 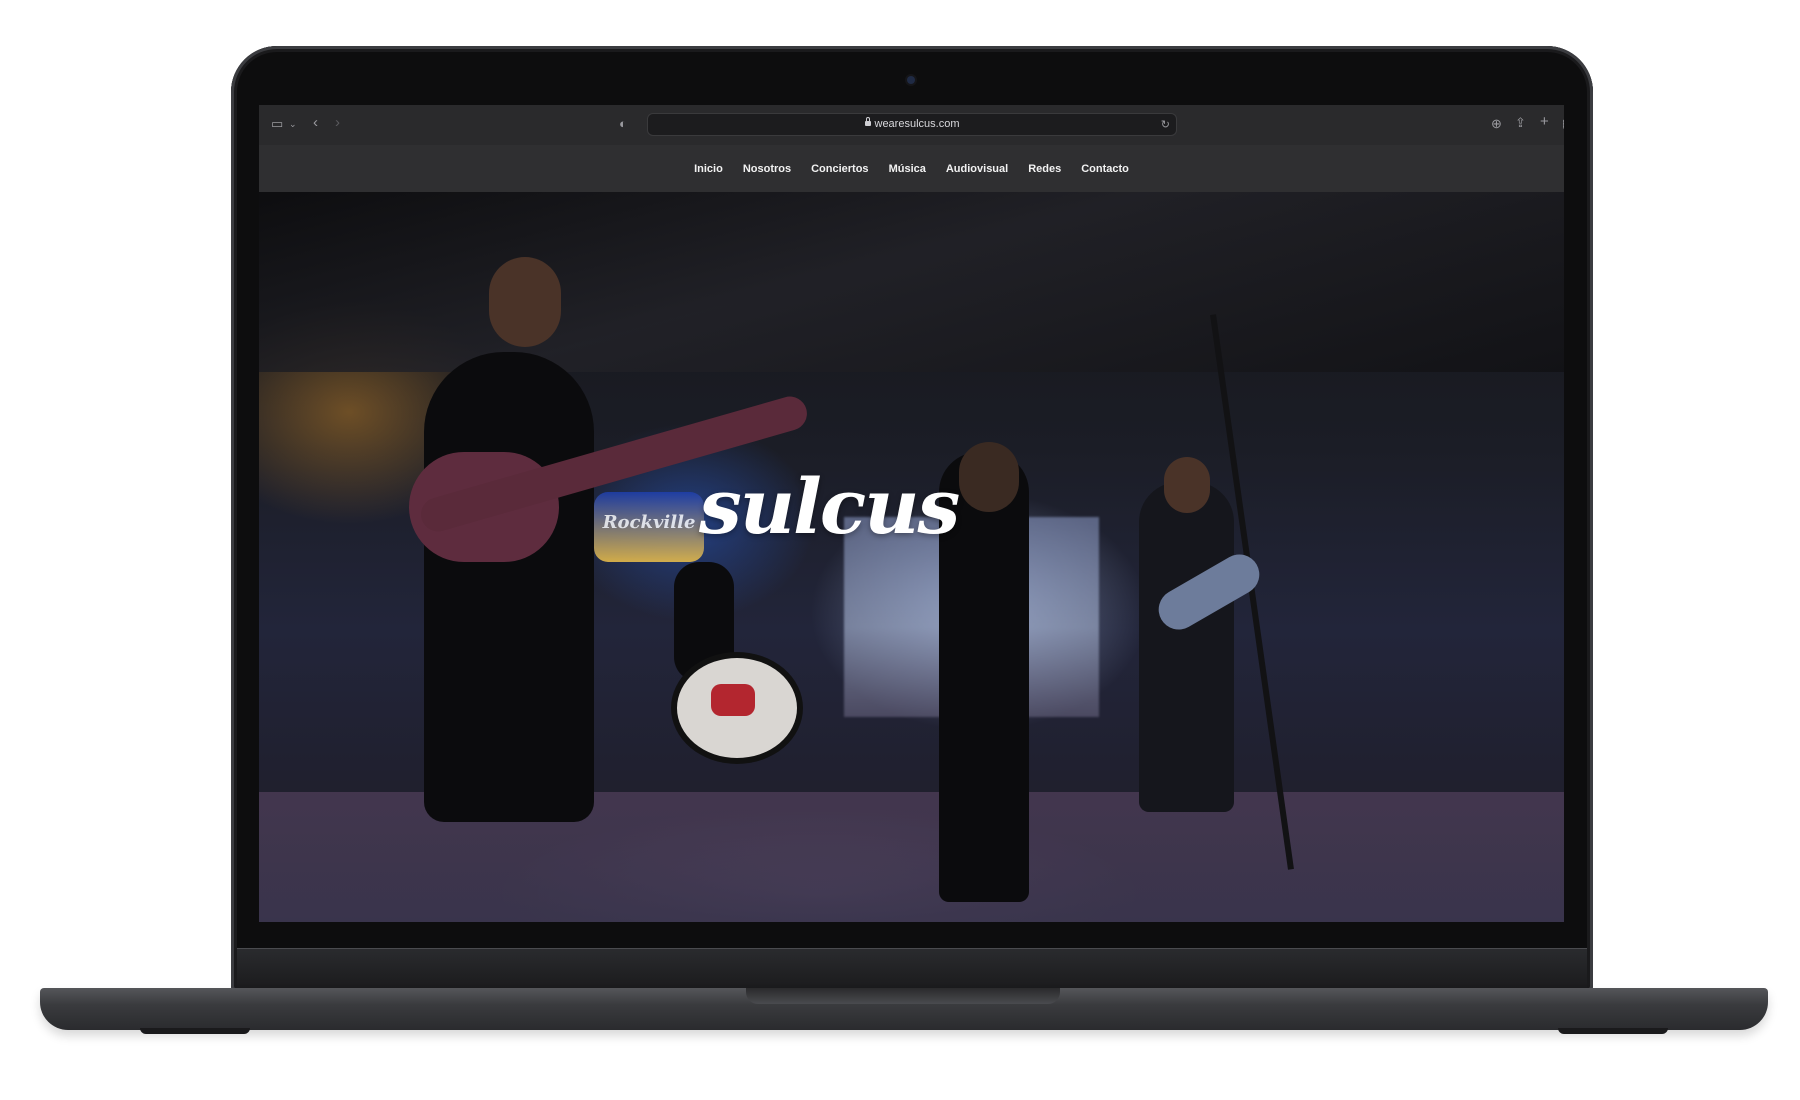 What do you see at coordinates (1613, 1031) in the screenshot?
I see `laptop-foot-right` at bounding box center [1613, 1031].